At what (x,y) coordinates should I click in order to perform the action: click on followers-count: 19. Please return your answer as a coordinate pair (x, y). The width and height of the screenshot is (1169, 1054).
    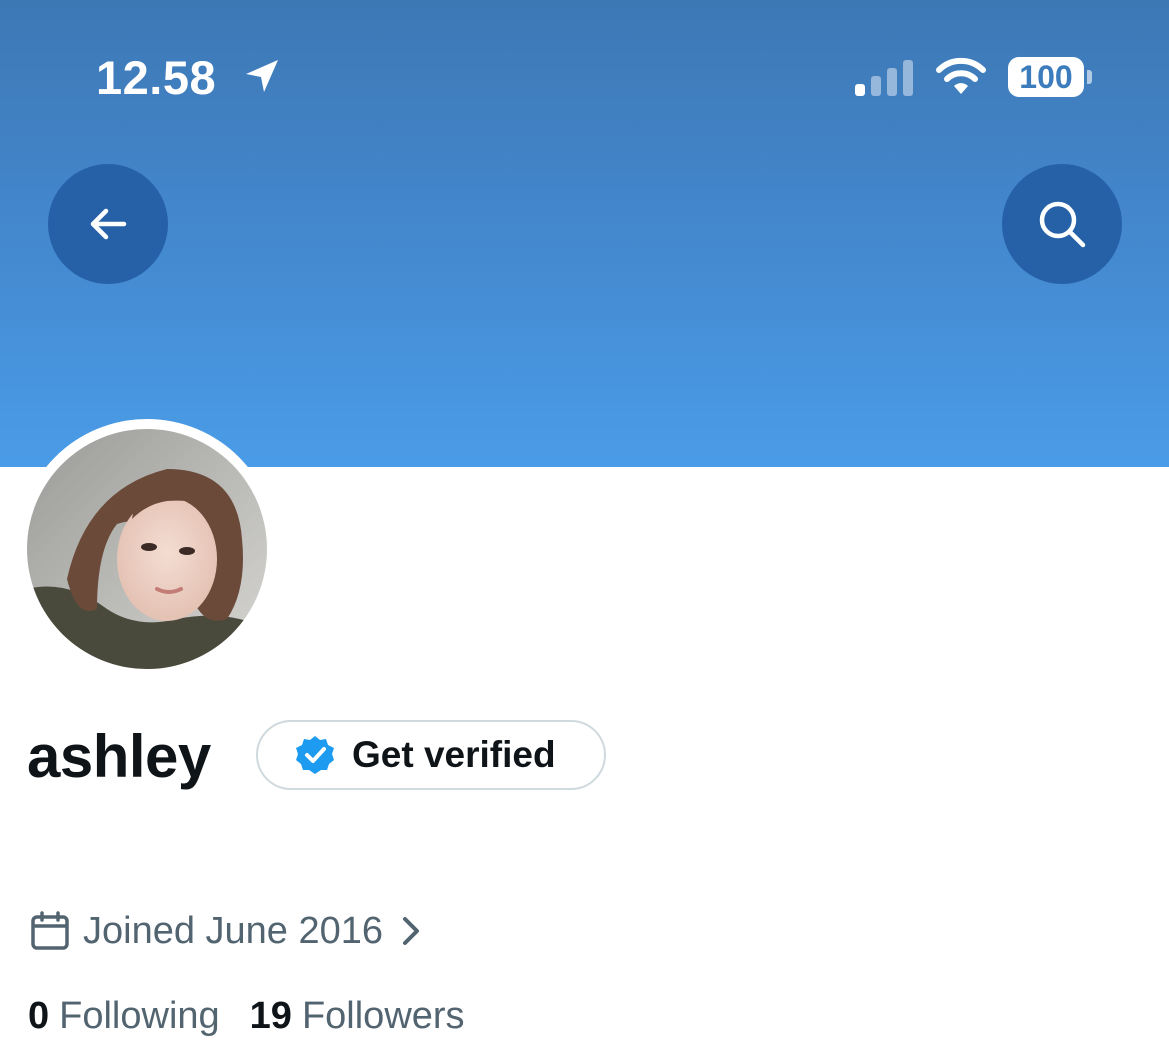
    Looking at the image, I should click on (270, 1015).